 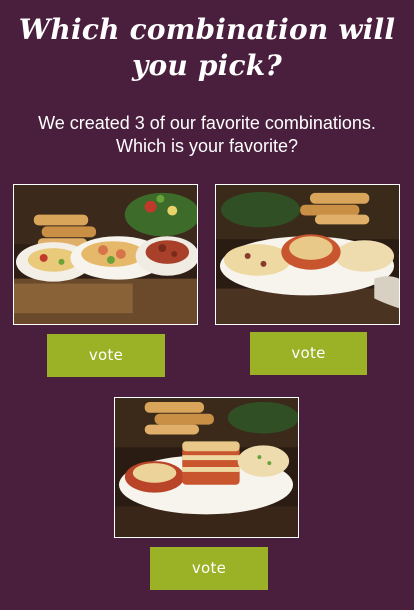 I want to click on combination-1-photo, so click(x=105, y=254).